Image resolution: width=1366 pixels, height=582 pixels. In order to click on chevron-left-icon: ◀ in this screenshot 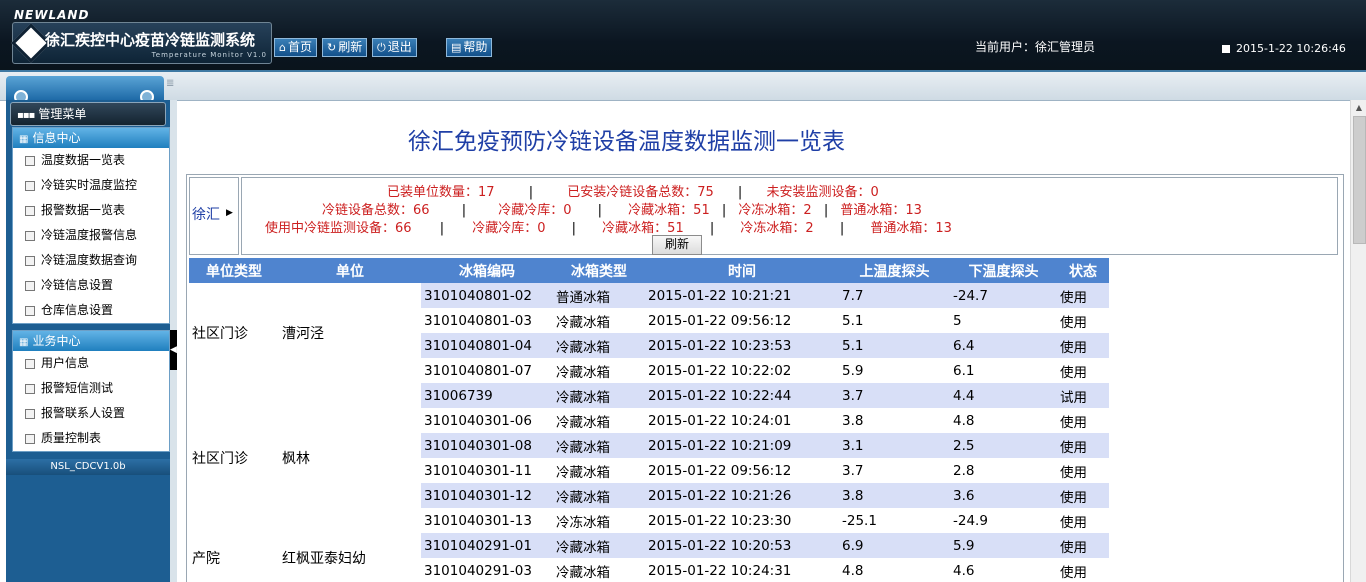, I will do `click(173, 350)`.